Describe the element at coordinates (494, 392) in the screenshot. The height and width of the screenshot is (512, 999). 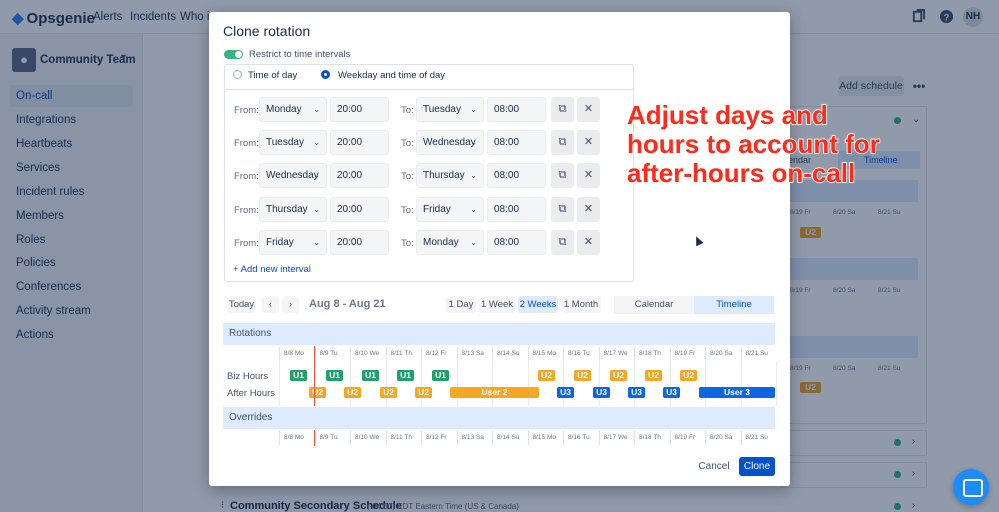
I see `after-hours-shift-bar: User 2` at that location.